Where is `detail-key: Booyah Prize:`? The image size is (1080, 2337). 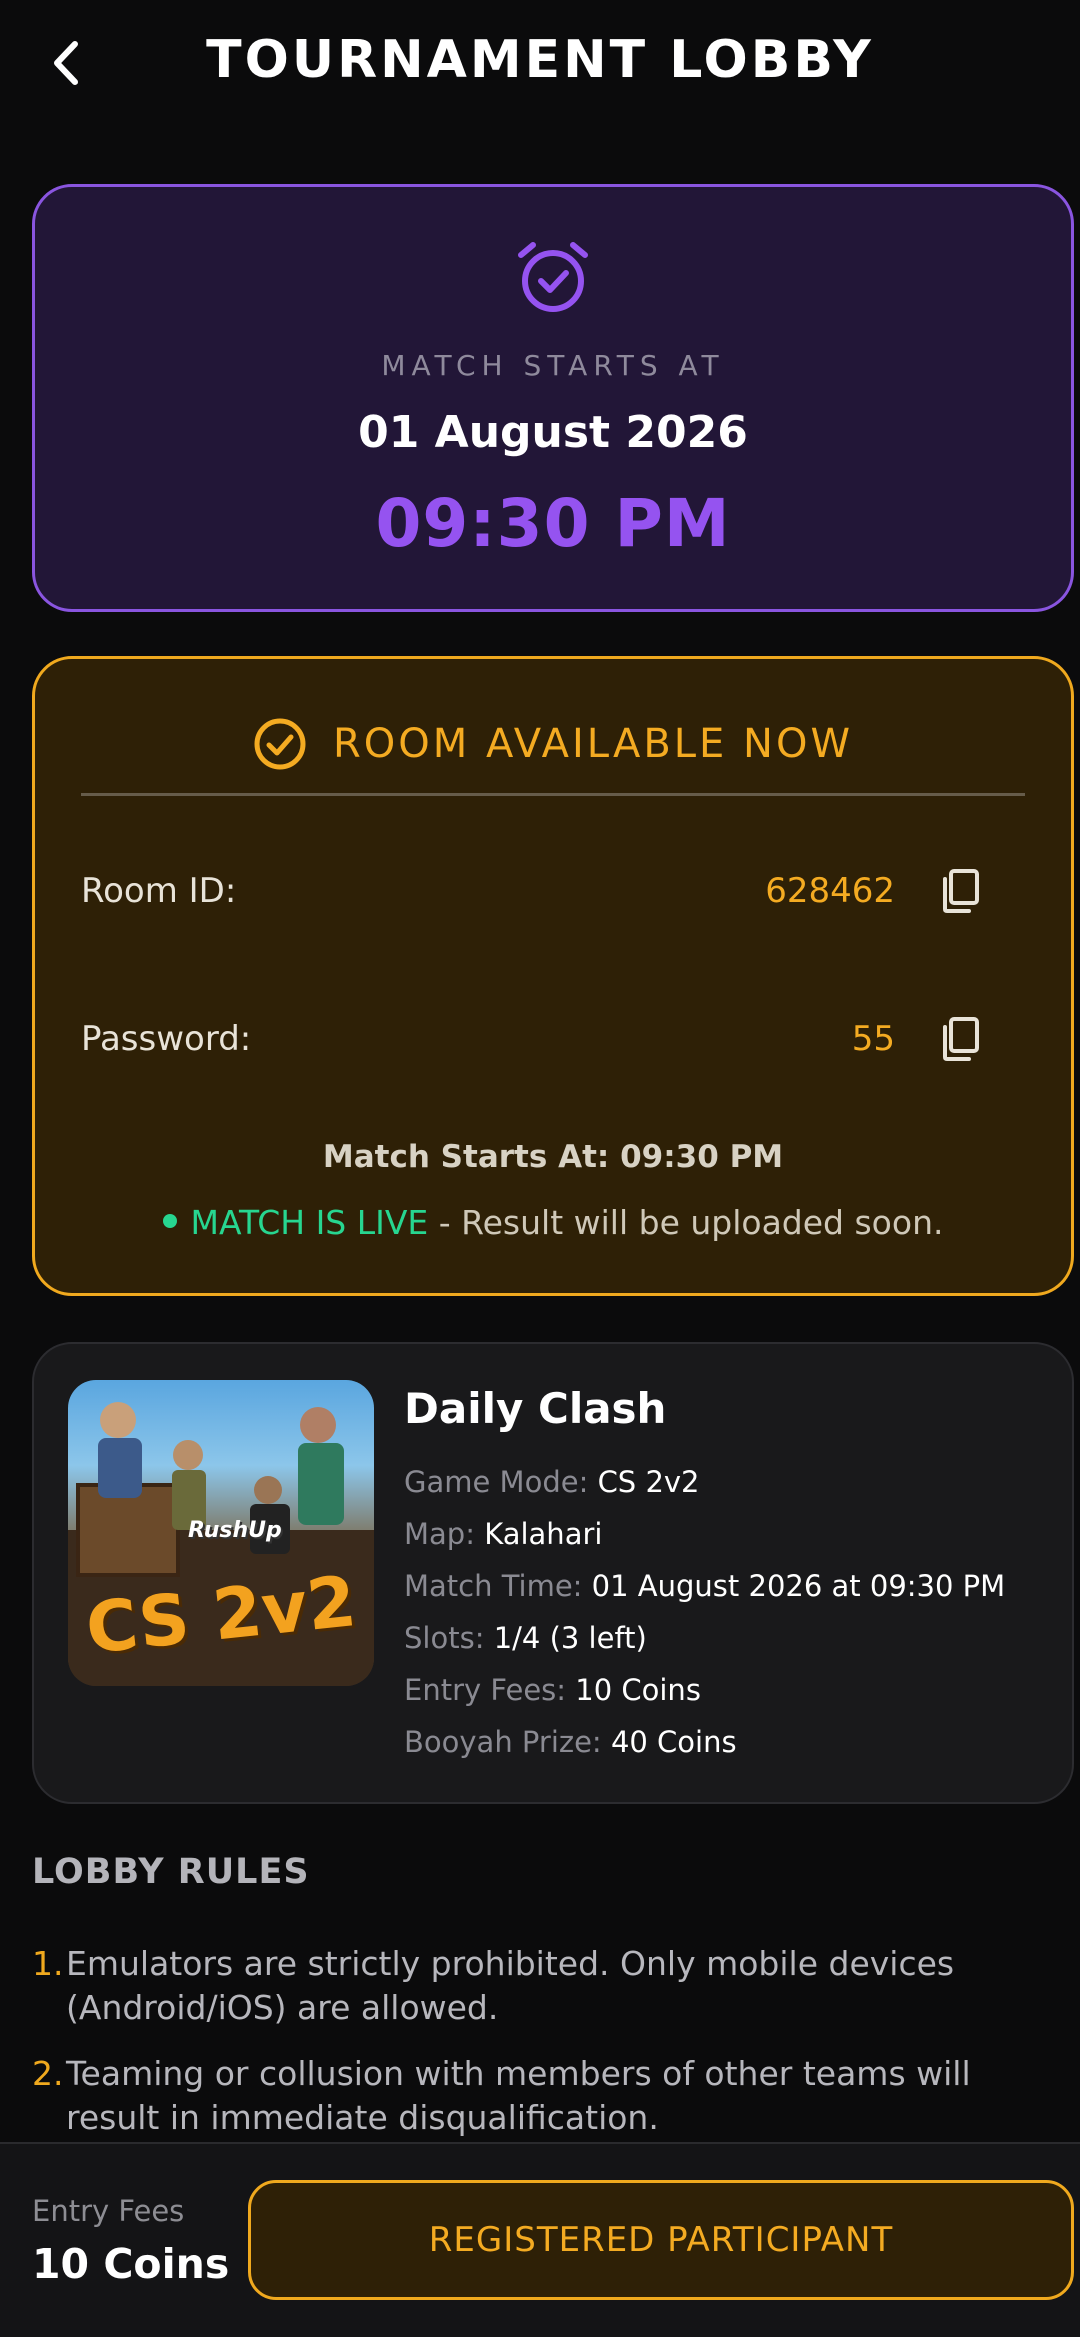
detail-key: Booyah Prize: is located at coordinates (503, 1742).